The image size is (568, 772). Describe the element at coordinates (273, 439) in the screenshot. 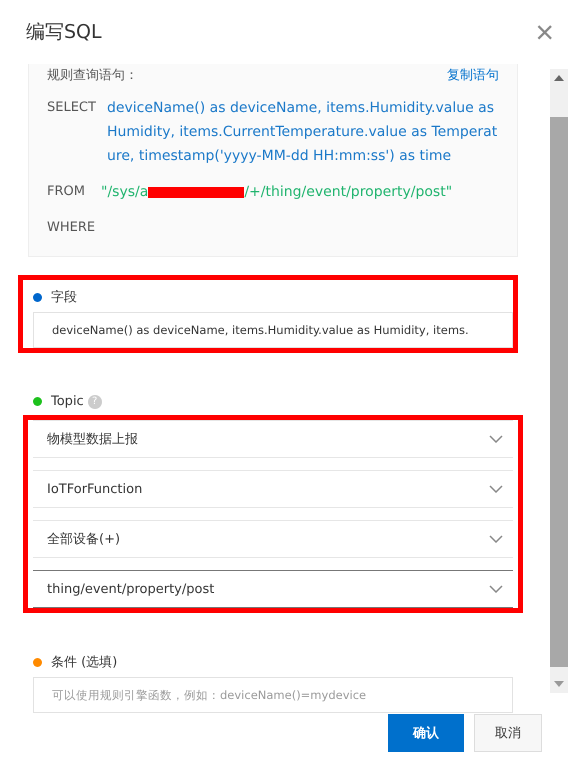

I see `select-dropdown: 物模型数据上报` at that location.